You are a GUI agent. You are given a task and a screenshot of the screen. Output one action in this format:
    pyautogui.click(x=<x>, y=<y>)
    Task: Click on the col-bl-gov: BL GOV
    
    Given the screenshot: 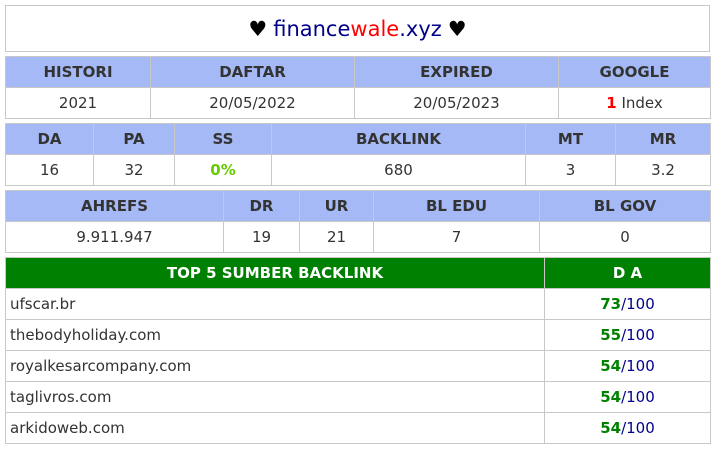 What is the action you would take?
    pyautogui.click(x=625, y=206)
    